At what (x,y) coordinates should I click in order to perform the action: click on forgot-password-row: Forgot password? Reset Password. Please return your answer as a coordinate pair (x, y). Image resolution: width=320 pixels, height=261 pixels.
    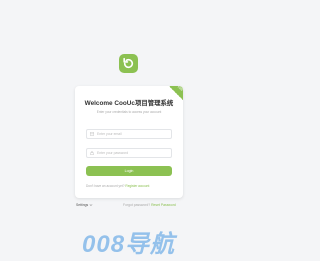
    Looking at the image, I should click on (149, 205).